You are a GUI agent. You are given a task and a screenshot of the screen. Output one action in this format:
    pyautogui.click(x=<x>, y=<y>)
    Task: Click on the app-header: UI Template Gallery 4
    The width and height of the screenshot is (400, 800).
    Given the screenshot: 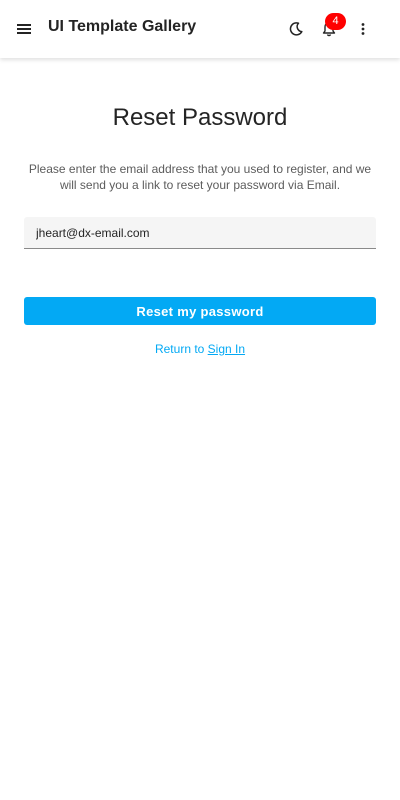 What is the action you would take?
    pyautogui.click(x=200, y=29)
    